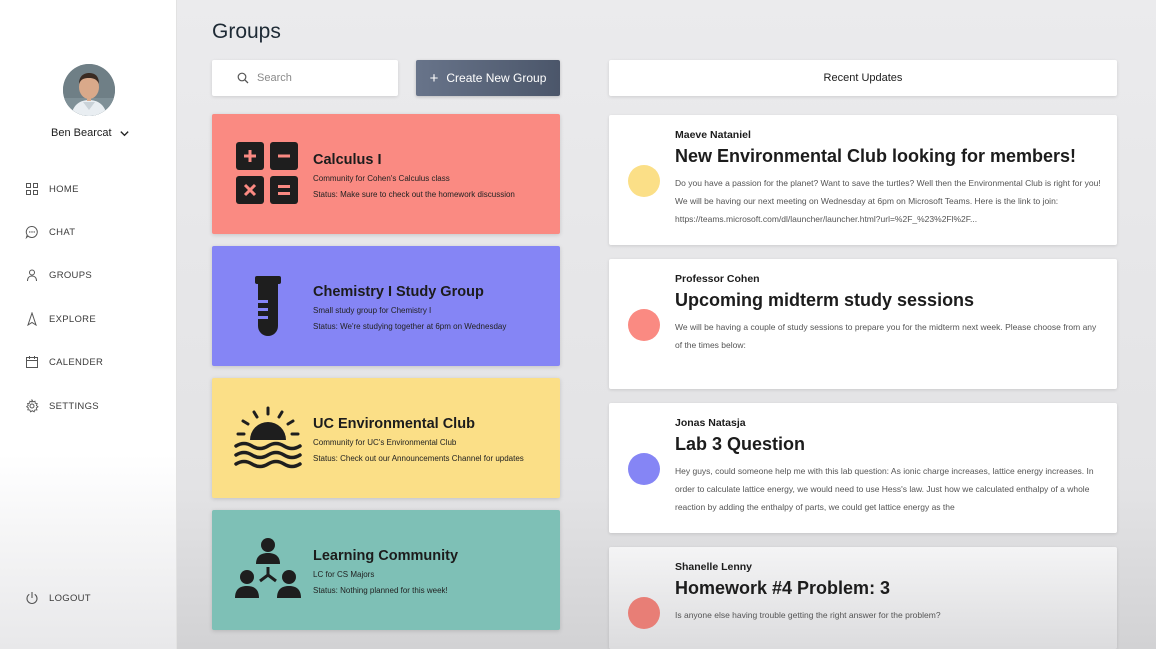 This screenshot has width=1156, height=649. What do you see at coordinates (31, 232) in the screenshot?
I see `chat-bubble-icon` at bounding box center [31, 232].